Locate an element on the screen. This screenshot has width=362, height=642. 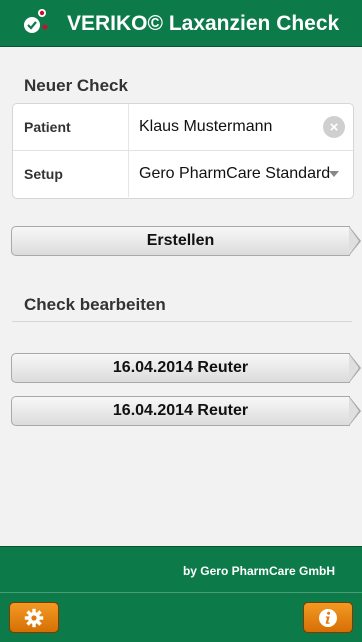
info-icon is located at coordinates (328, 617).